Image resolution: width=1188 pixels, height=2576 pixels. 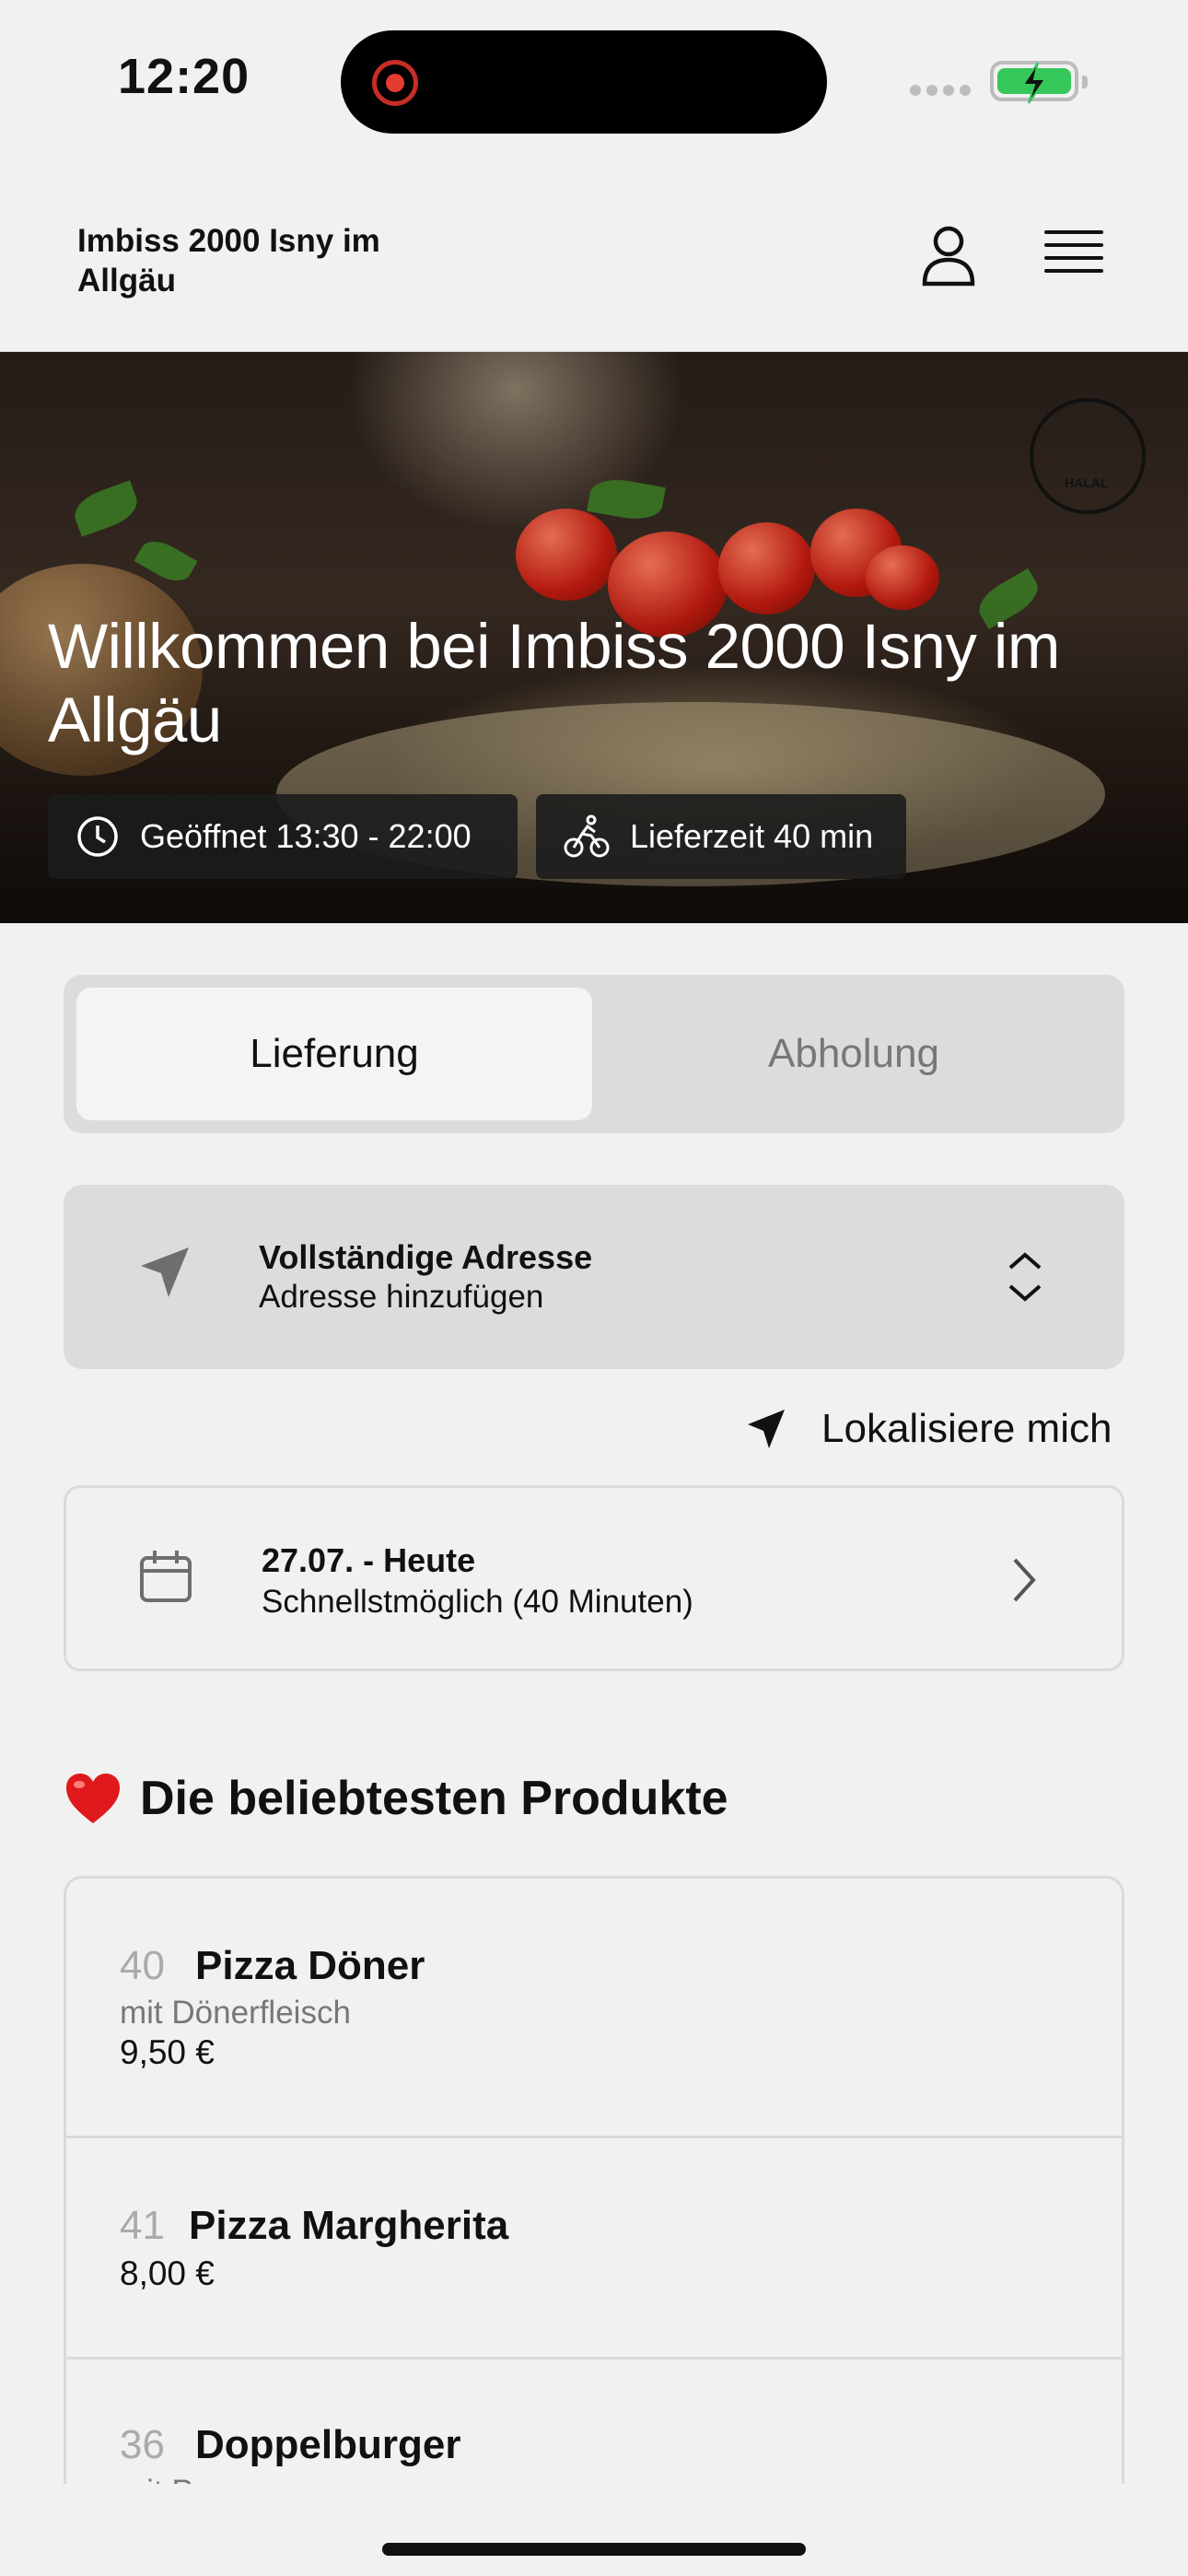 I want to click on product-price: 9,50 €, so click(x=167, y=2052).